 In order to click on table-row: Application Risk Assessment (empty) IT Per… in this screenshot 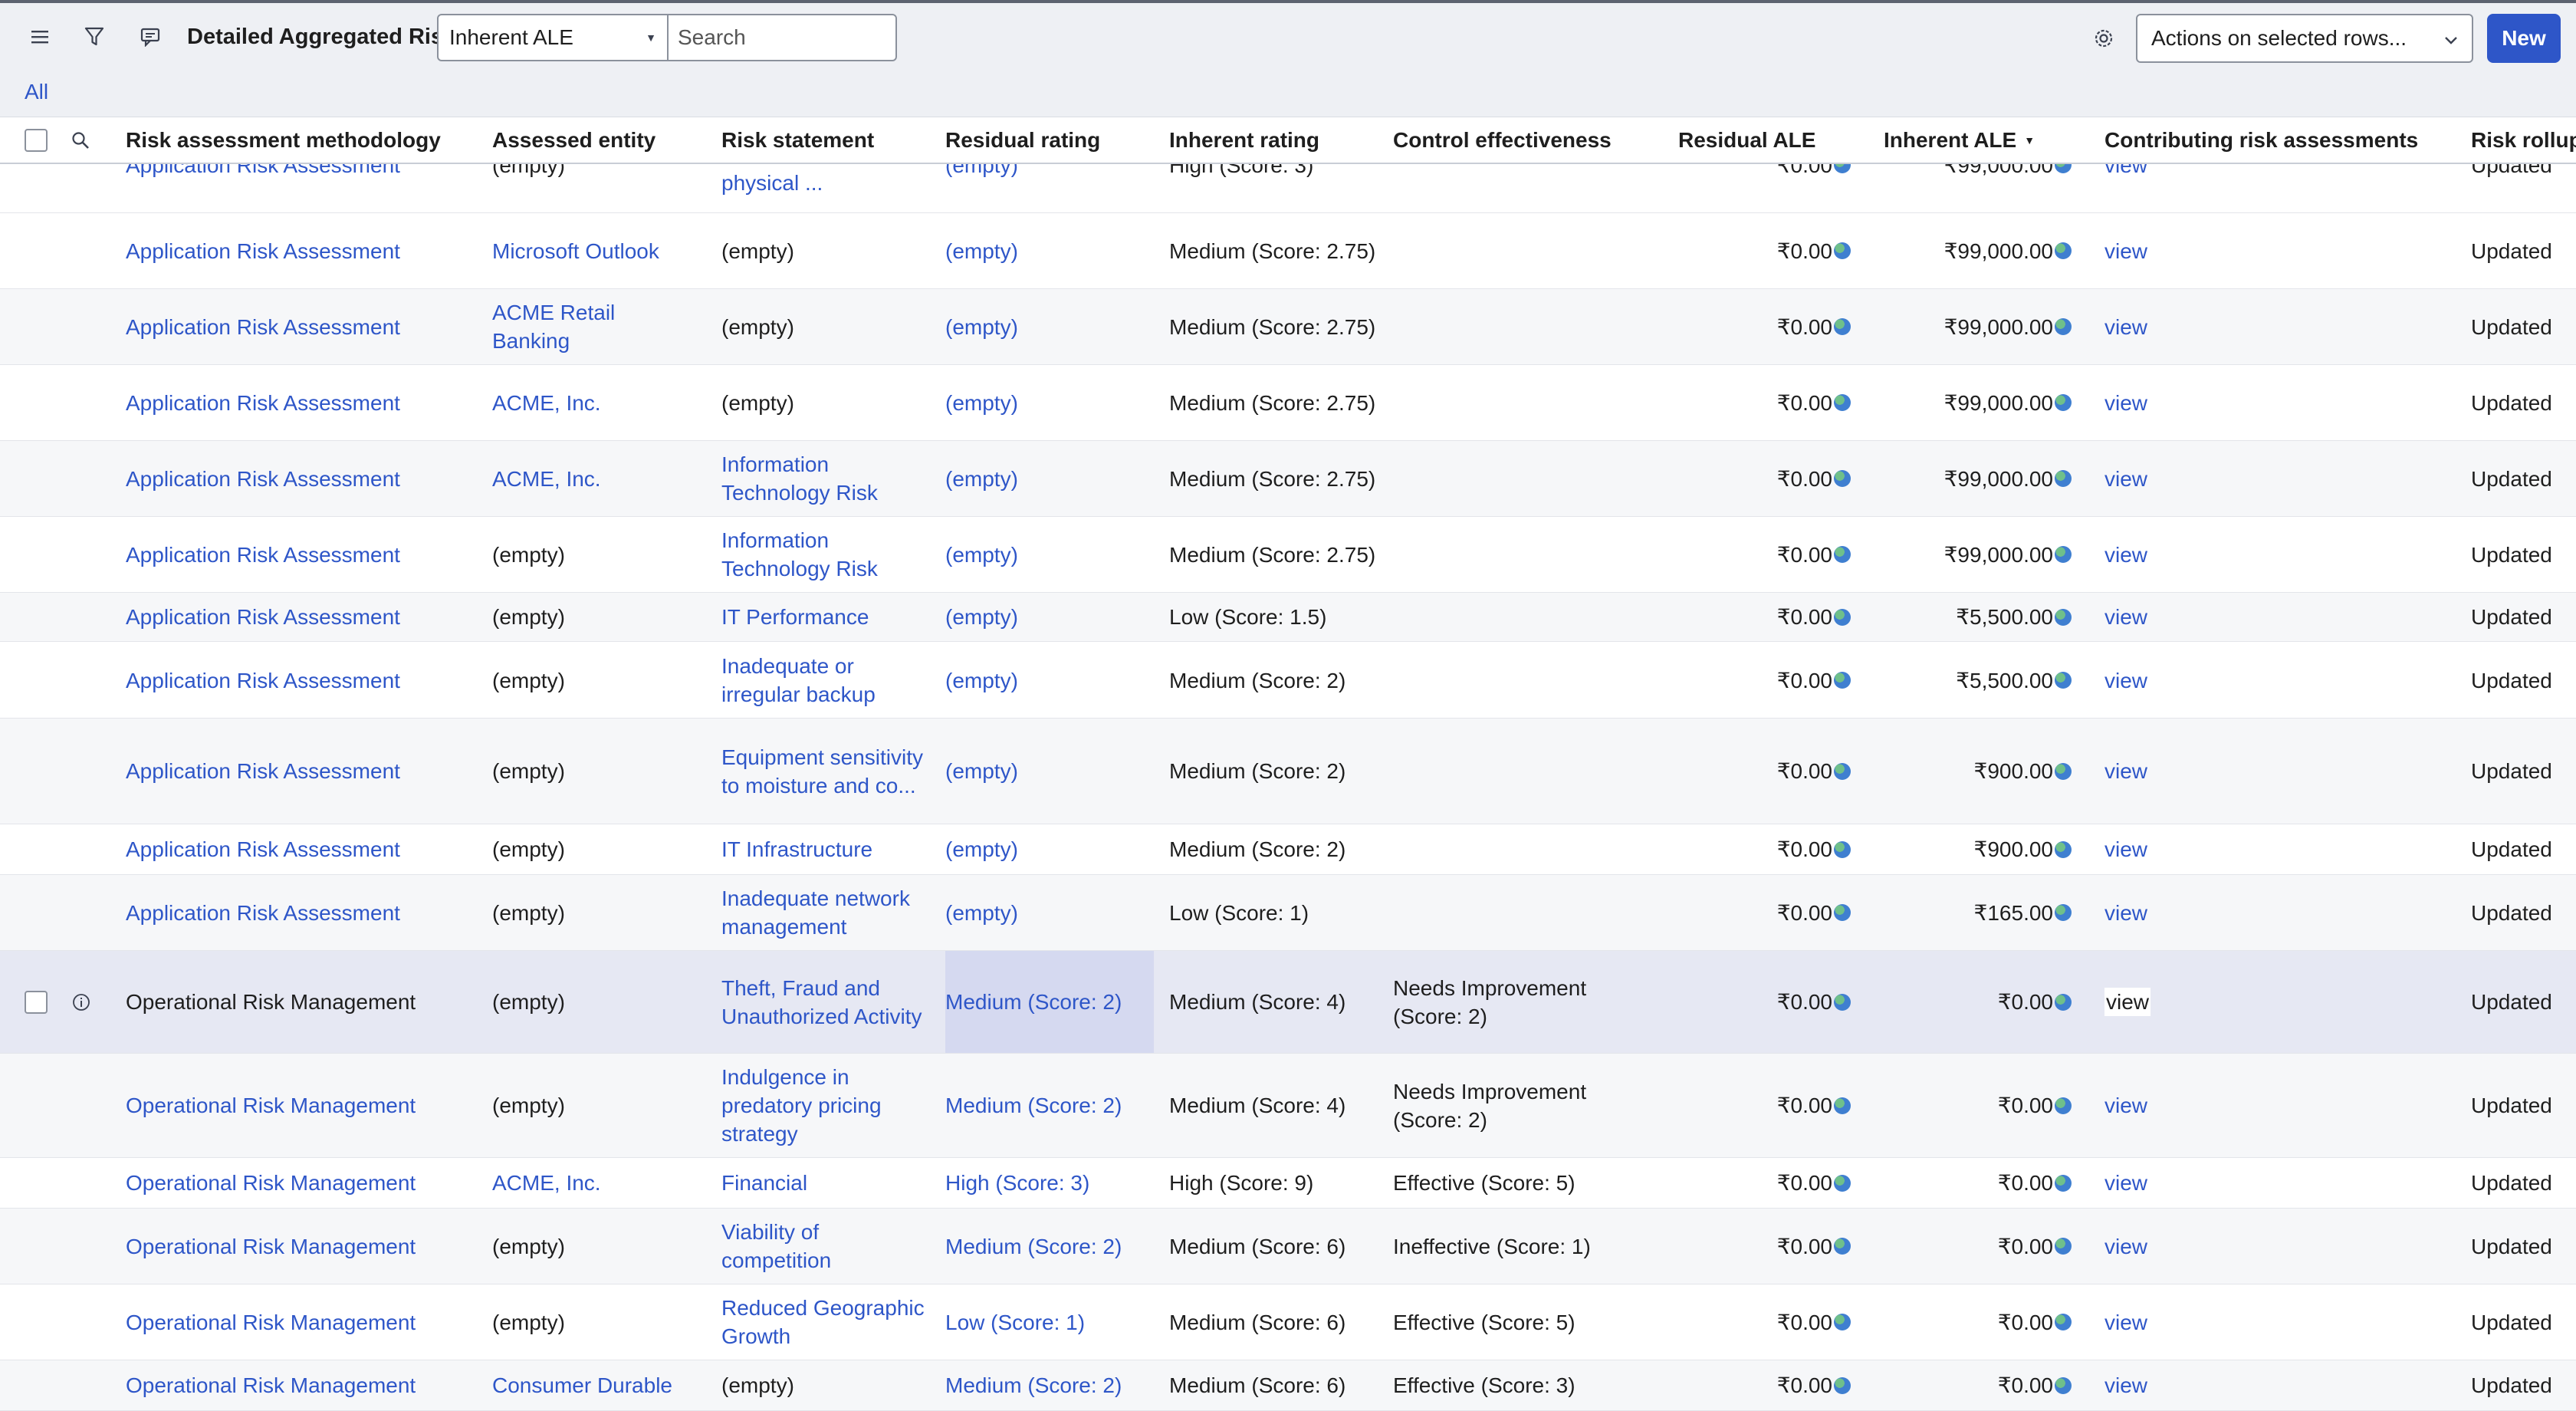, I will do `click(1288, 618)`.